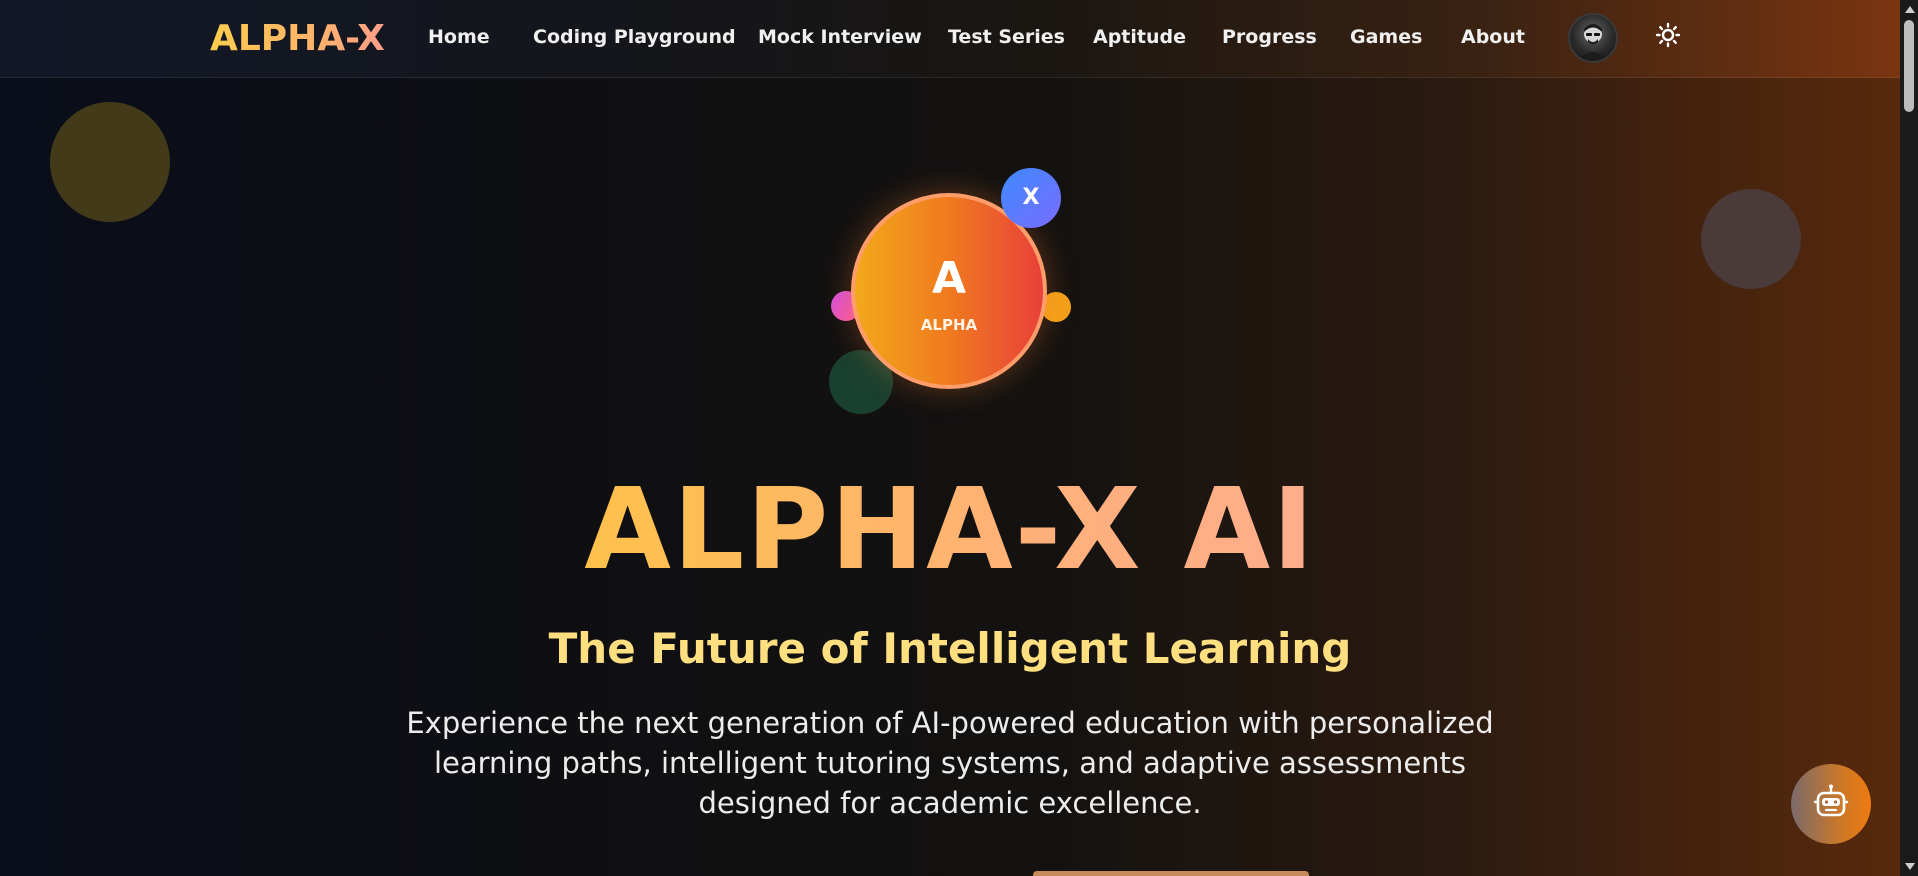  Describe the element at coordinates (110, 162) in the screenshot. I see `decorative-circle-olive` at that location.